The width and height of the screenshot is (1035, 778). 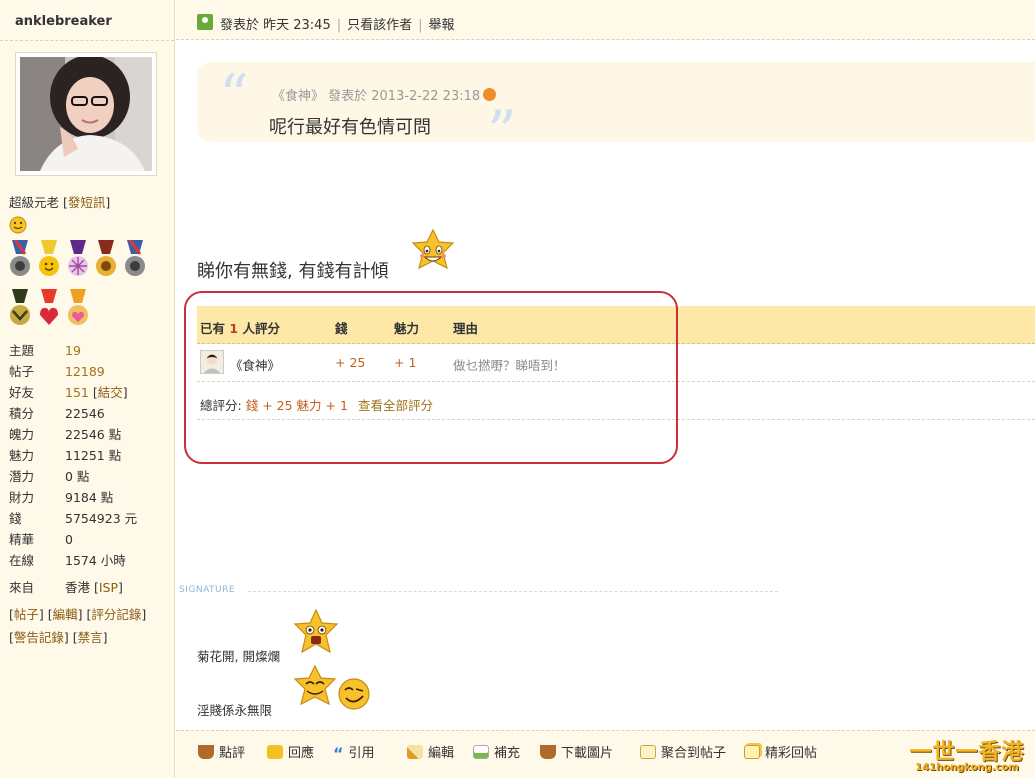 What do you see at coordinates (73, 560) in the screenshot?
I see `stat-row: 在線 1574 小時` at bounding box center [73, 560].